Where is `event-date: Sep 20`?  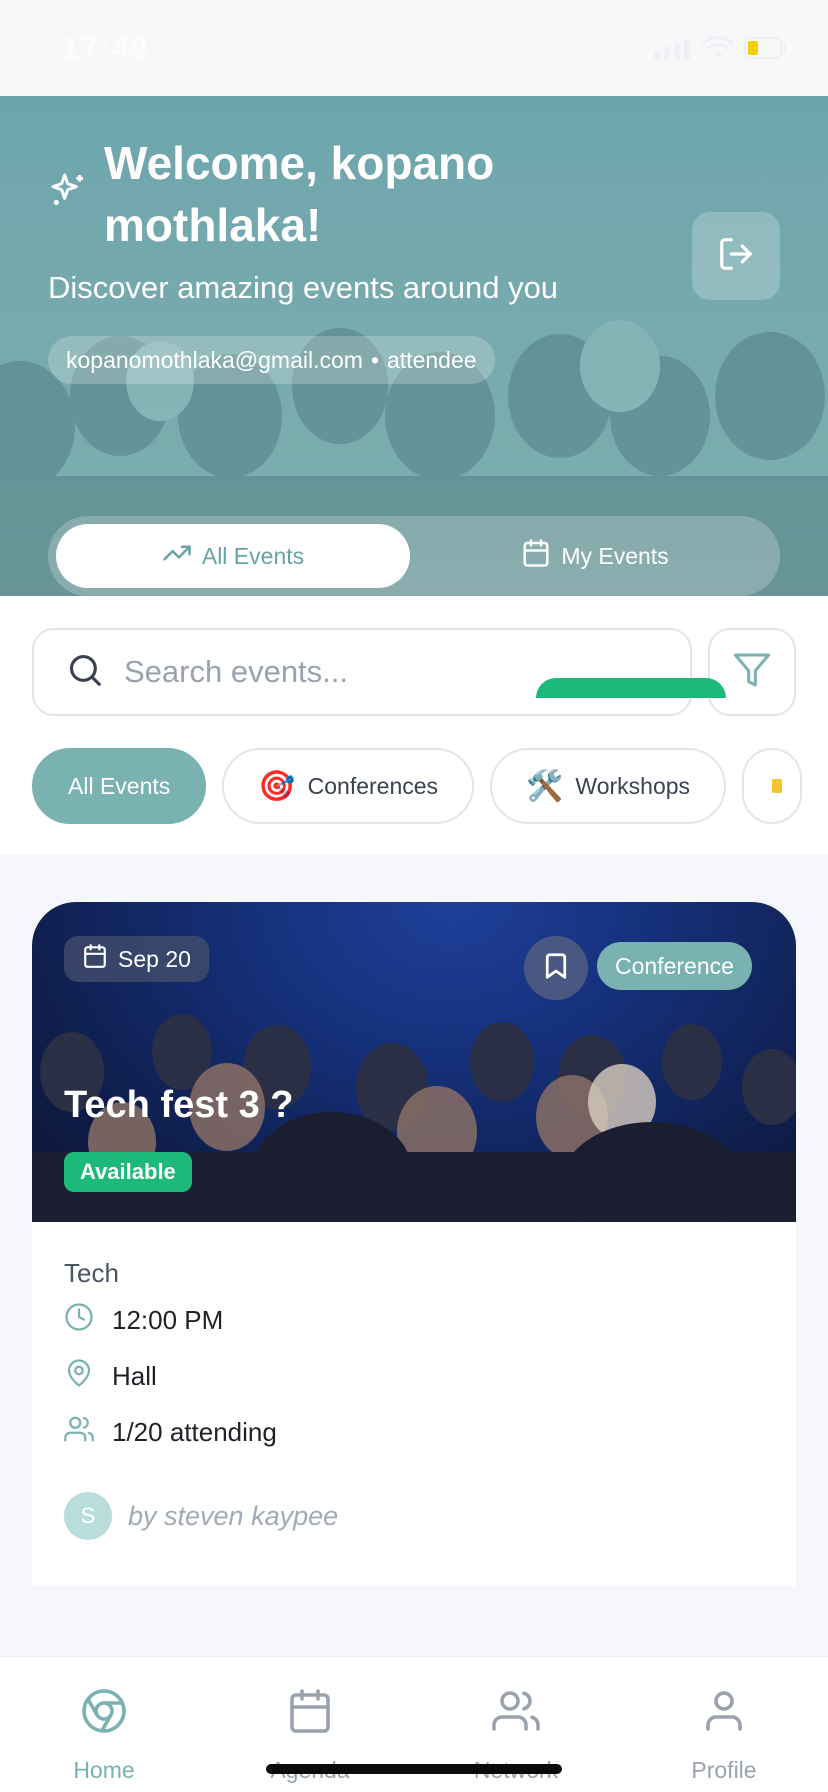 event-date: Sep 20 is located at coordinates (154, 958).